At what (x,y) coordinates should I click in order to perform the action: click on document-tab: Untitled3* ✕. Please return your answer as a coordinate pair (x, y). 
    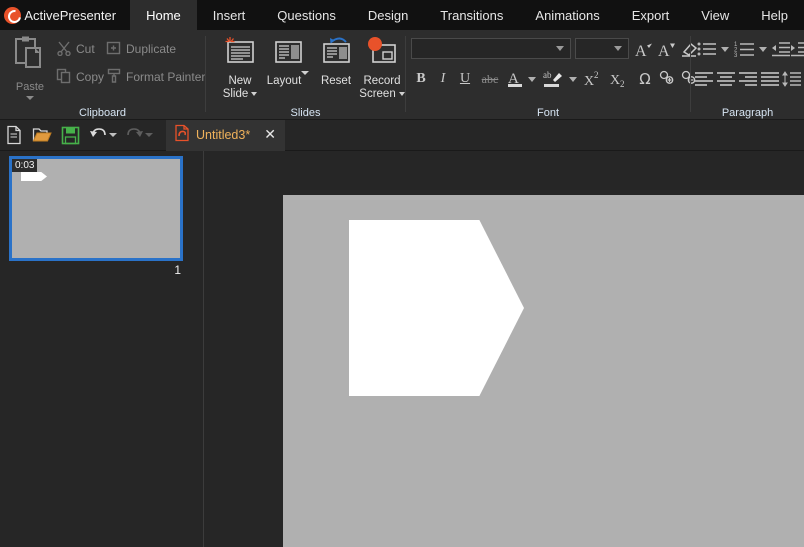
    Looking at the image, I should click on (225, 135).